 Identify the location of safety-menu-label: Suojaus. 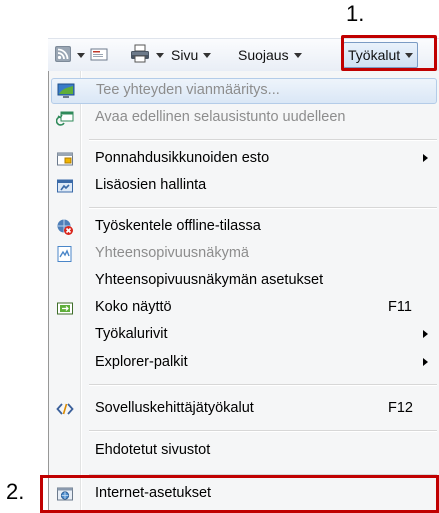
(263, 55).